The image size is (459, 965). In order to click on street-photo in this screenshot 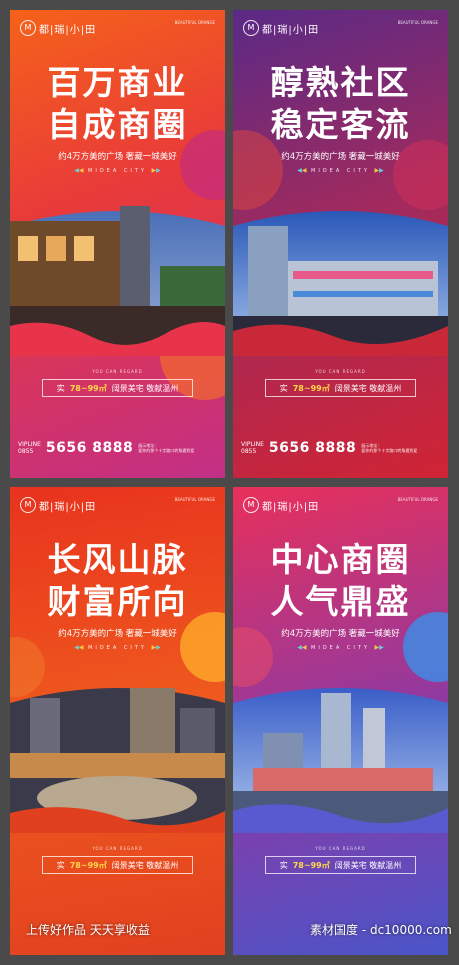, I will do `click(117, 281)`.